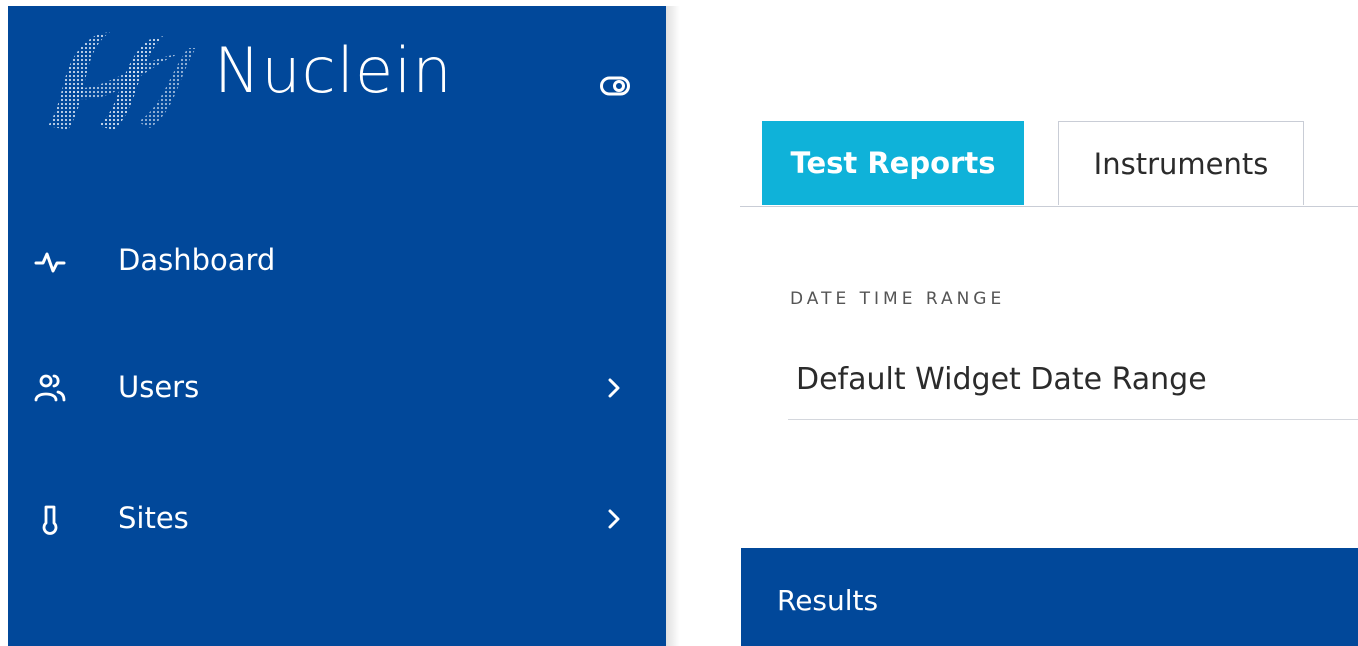 The height and width of the screenshot is (646, 1358). What do you see at coordinates (153, 518) in the screenshot?
I see `sidebar-item-label: Sites` at bounding box center [153, 518].